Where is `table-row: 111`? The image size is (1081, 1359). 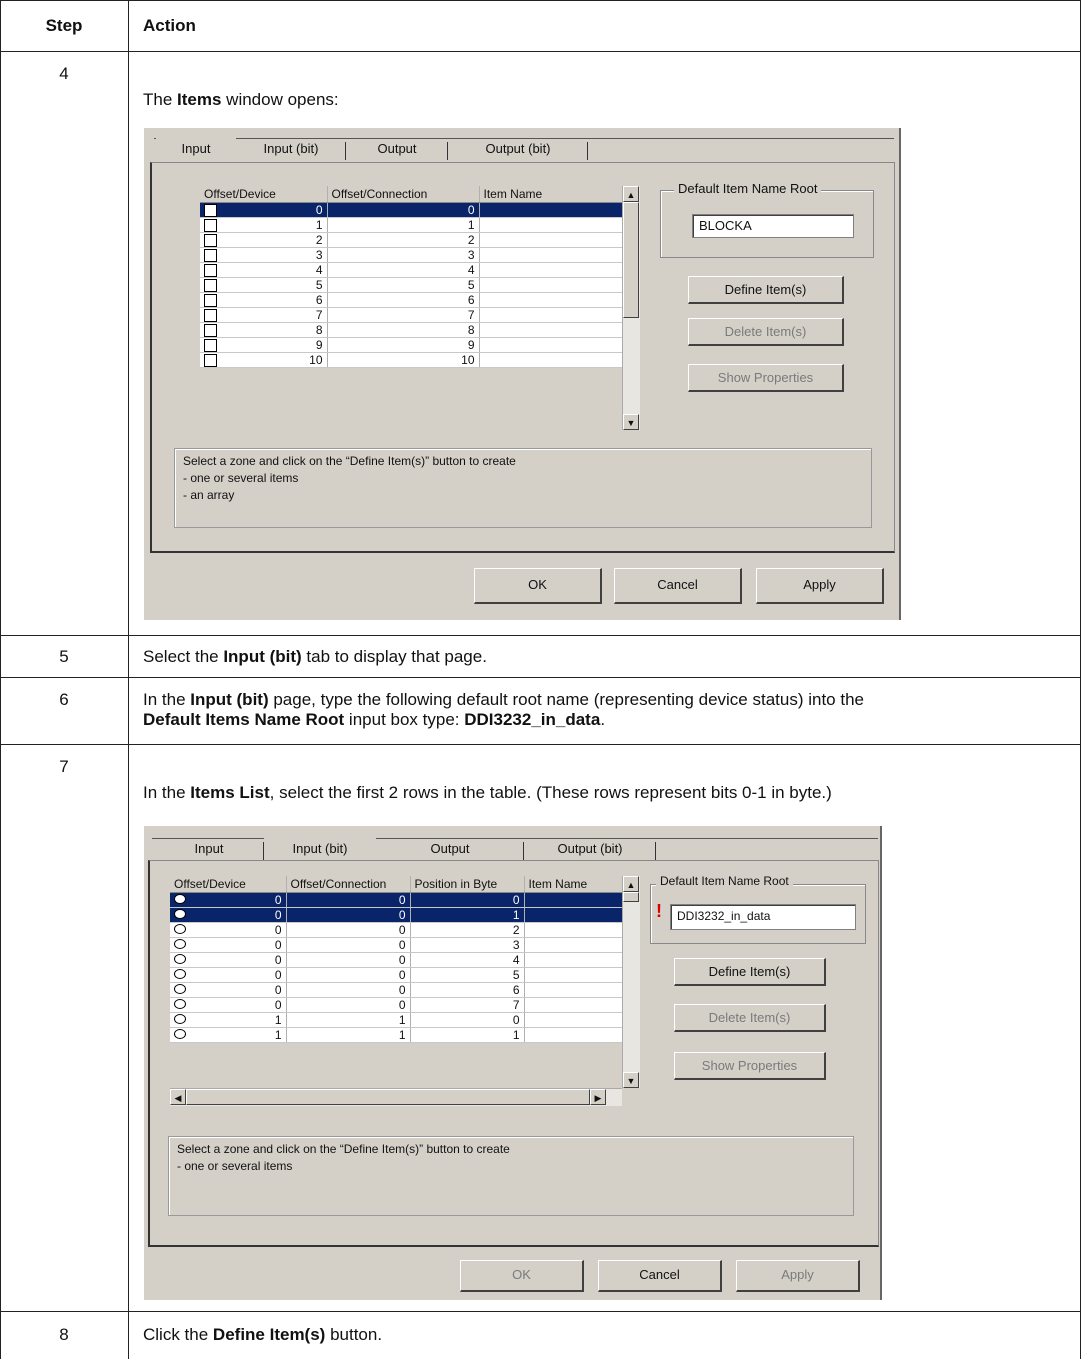
table-row: 111 is located at coordinates (396, 1035).